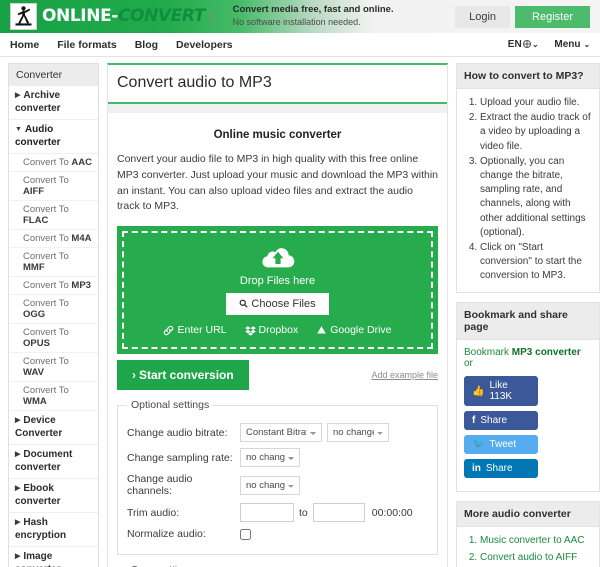 The image size is (600, 567). I want to click on site-logo: ONLINE-CONVERT .COM, so click(115, 16).